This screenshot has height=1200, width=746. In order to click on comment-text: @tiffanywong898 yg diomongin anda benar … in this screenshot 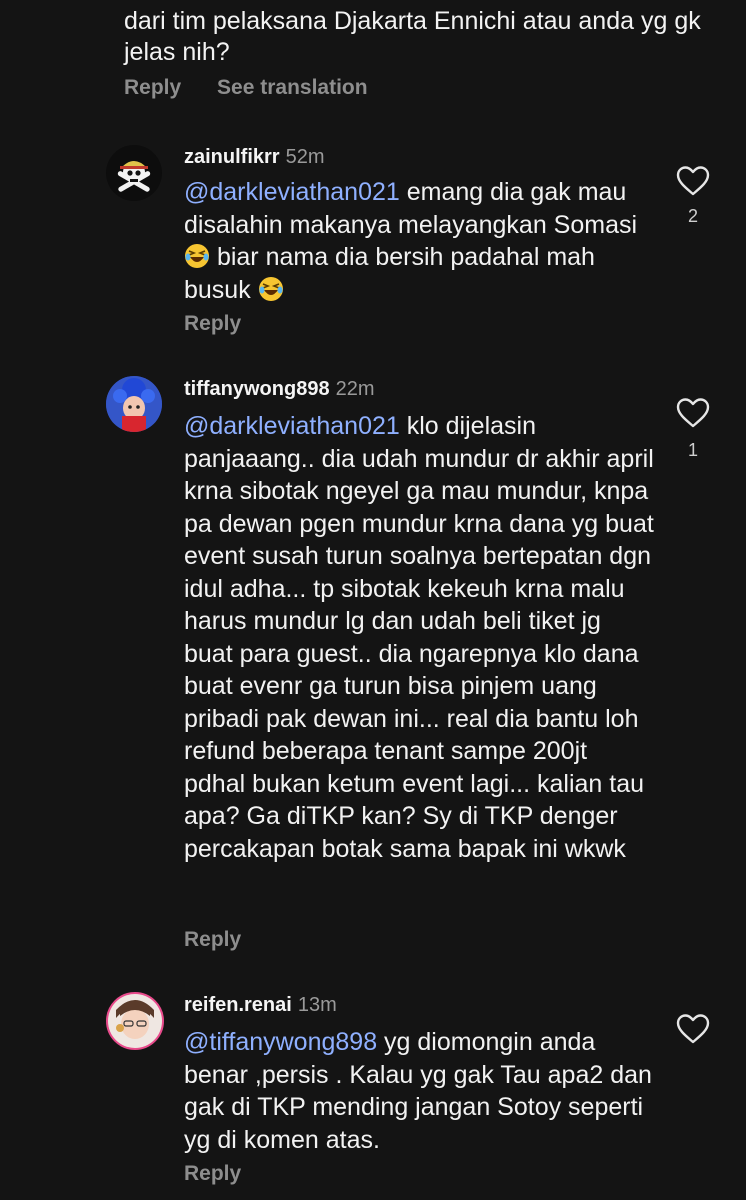, I will do `click(419, 1091)`.